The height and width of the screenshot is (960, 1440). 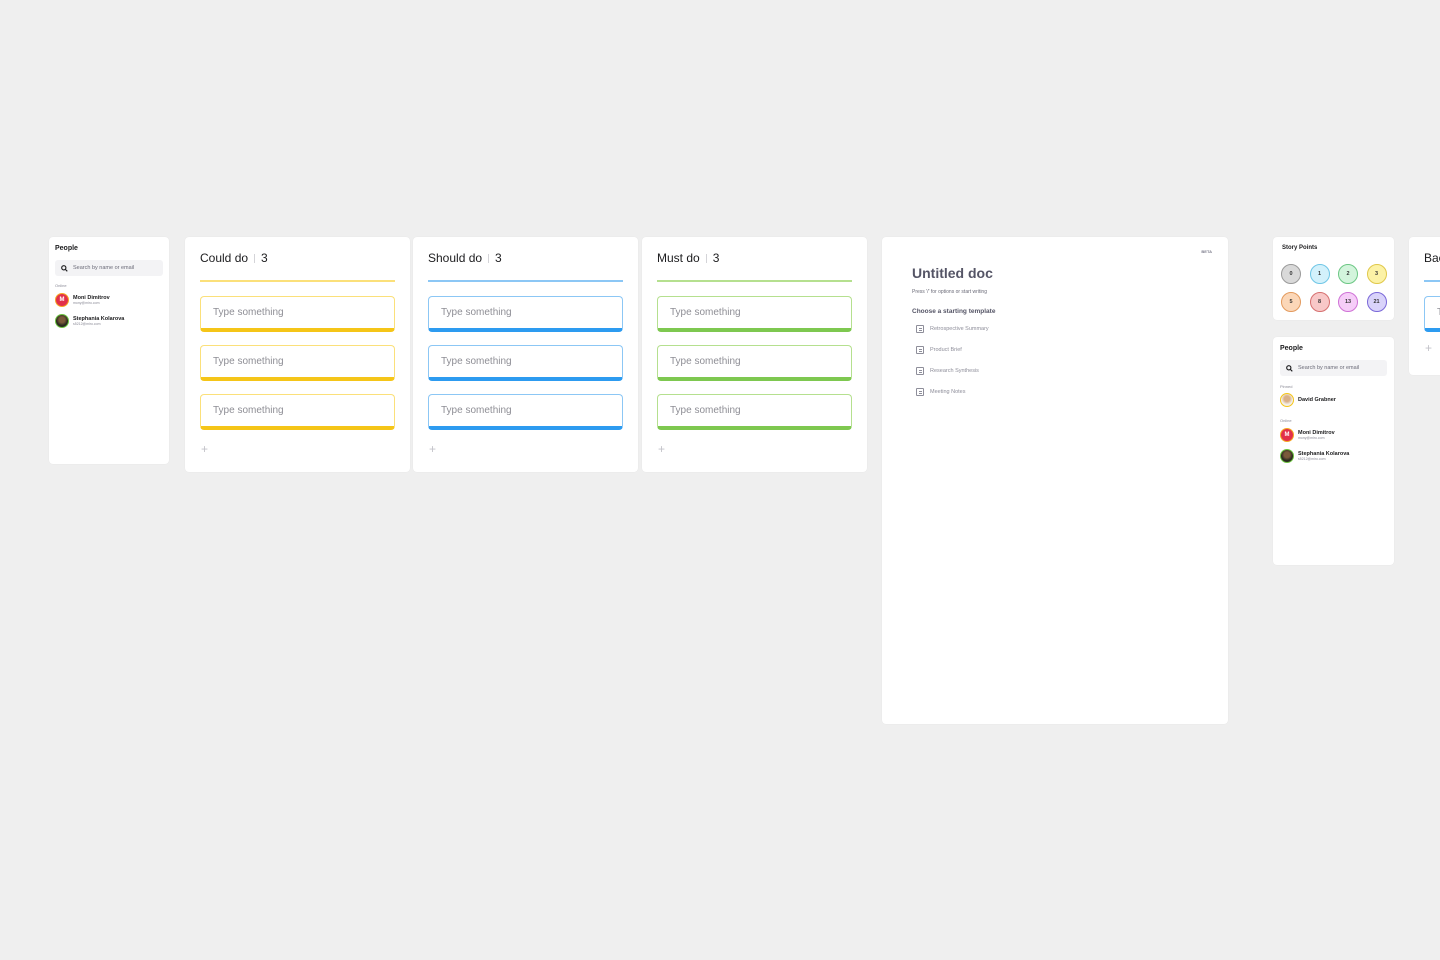 I want to click on template-research-synthesis: Research Synthesis, so click(x=947, y=371).